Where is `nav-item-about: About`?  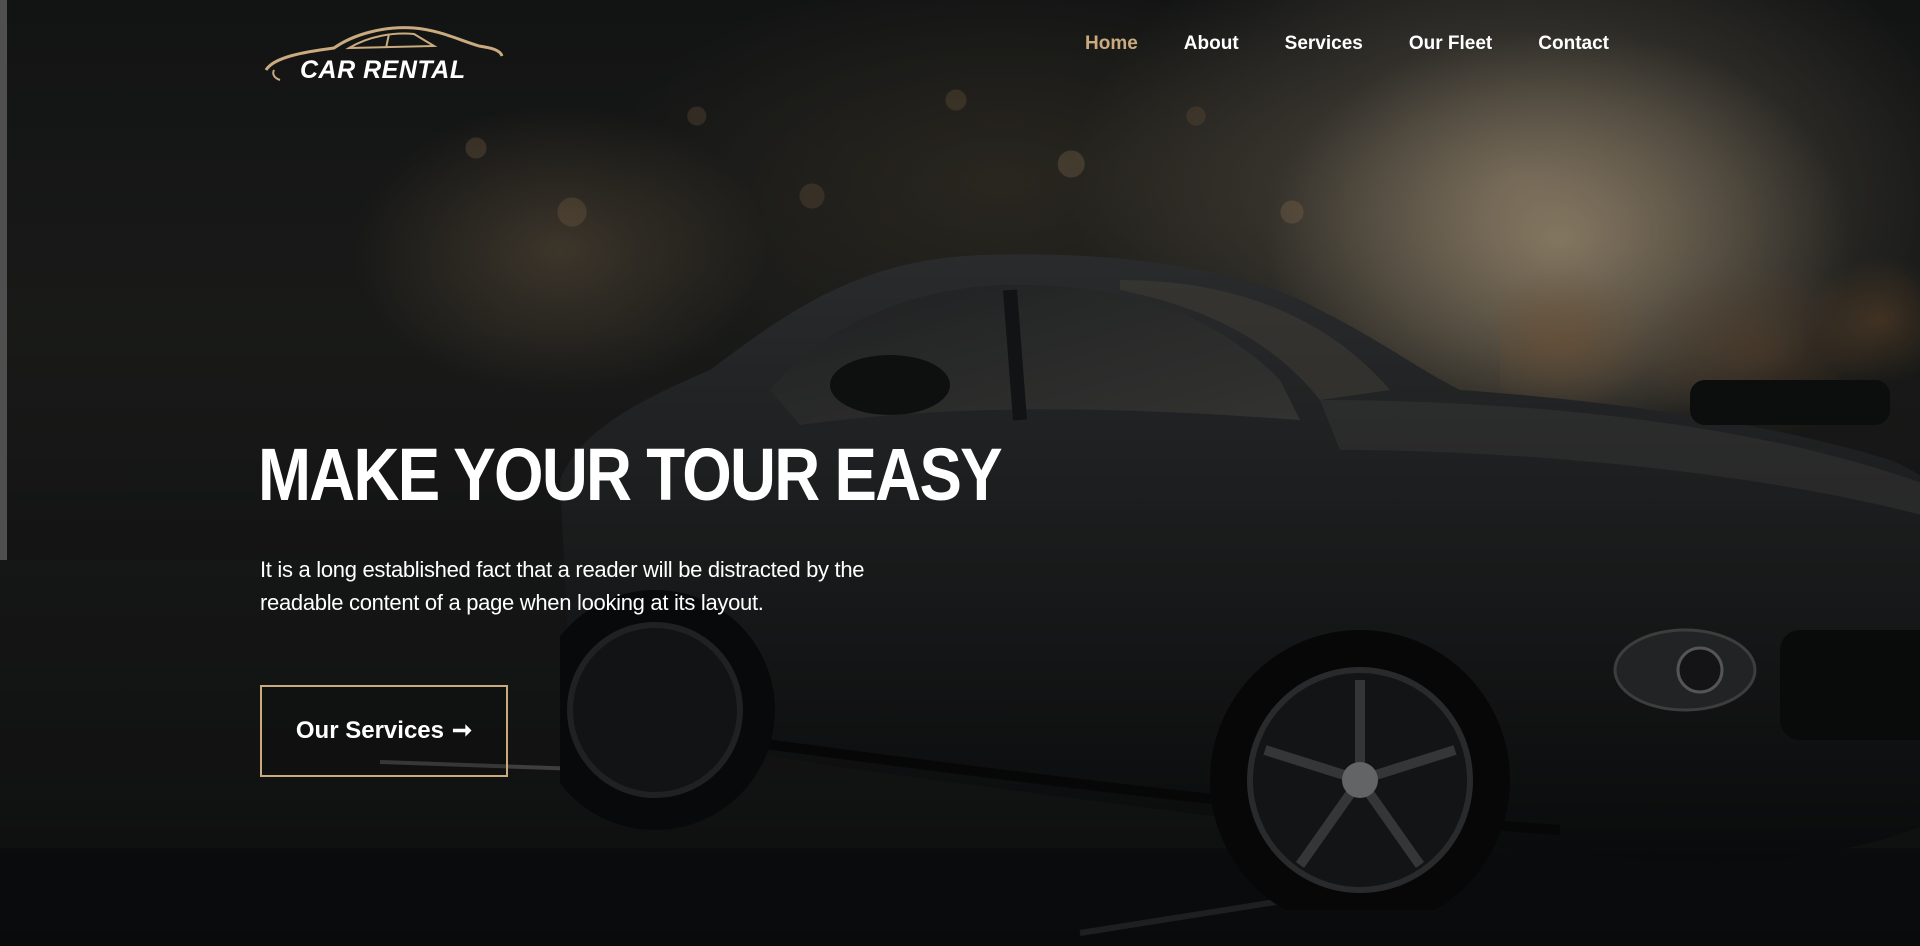
nav-item-about: About is located at coordinates (1211, 44).